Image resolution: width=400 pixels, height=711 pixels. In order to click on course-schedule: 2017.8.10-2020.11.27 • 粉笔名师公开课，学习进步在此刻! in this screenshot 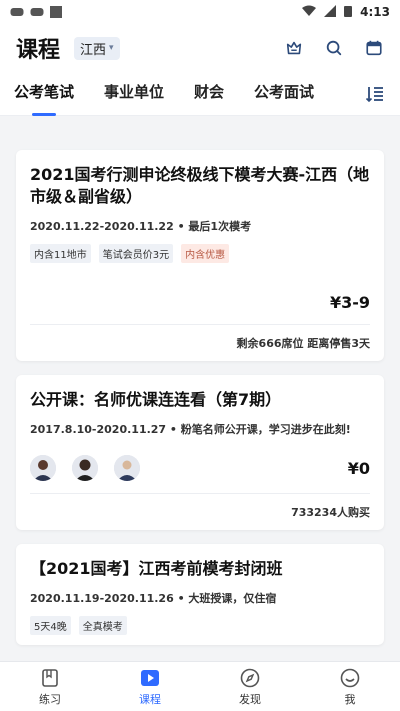, I will do `click(190, 429)`.